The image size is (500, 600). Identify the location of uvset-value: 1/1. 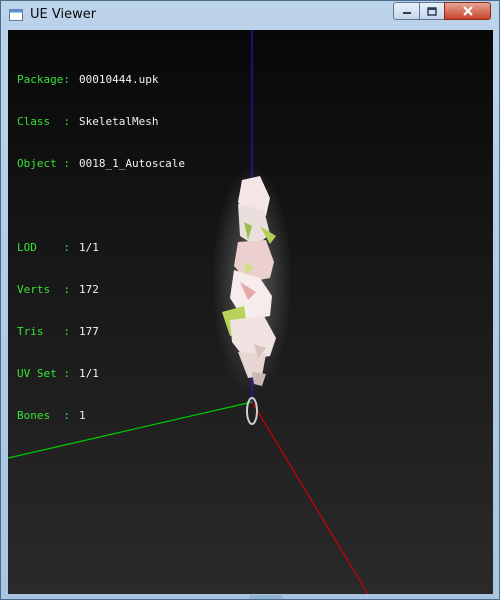
(89, 373).